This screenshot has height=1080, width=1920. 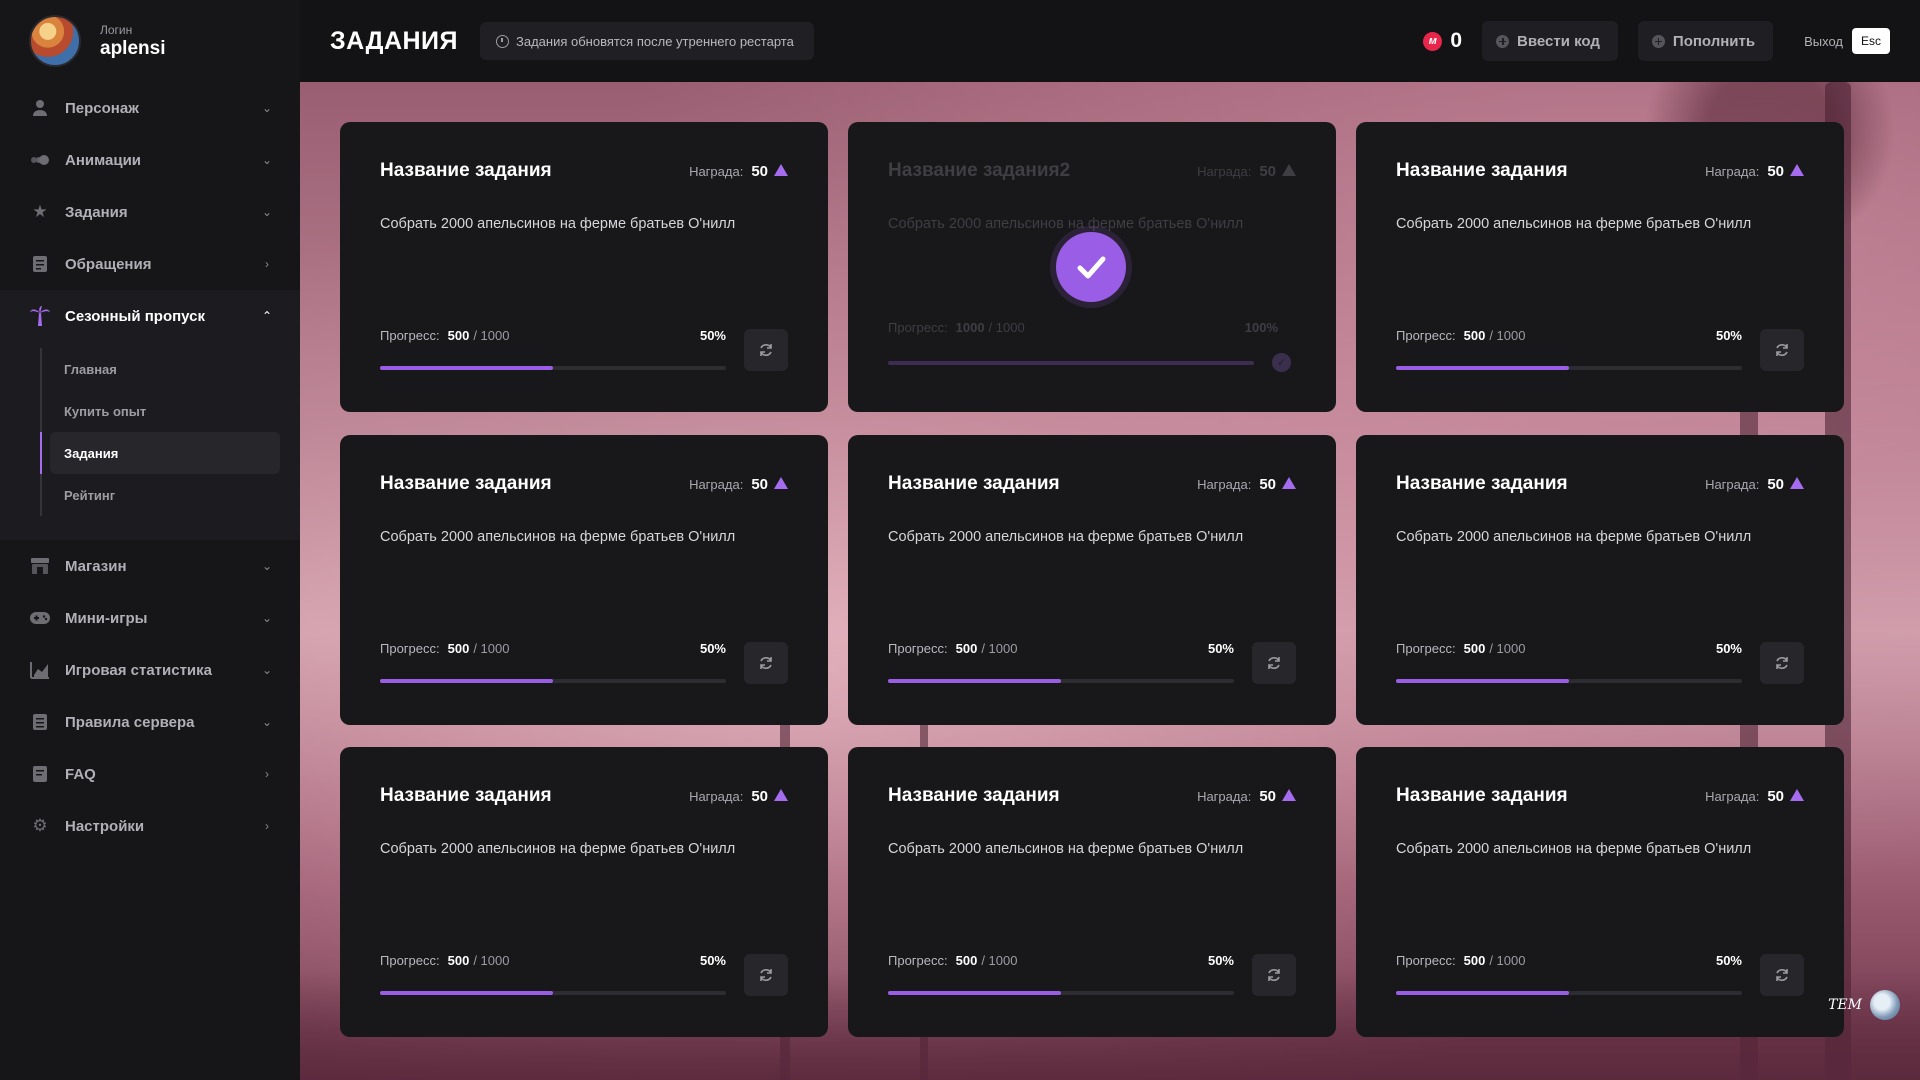 I want to click on sub-item-buy-xp: Купить опыт, so click(x=140, y=411).